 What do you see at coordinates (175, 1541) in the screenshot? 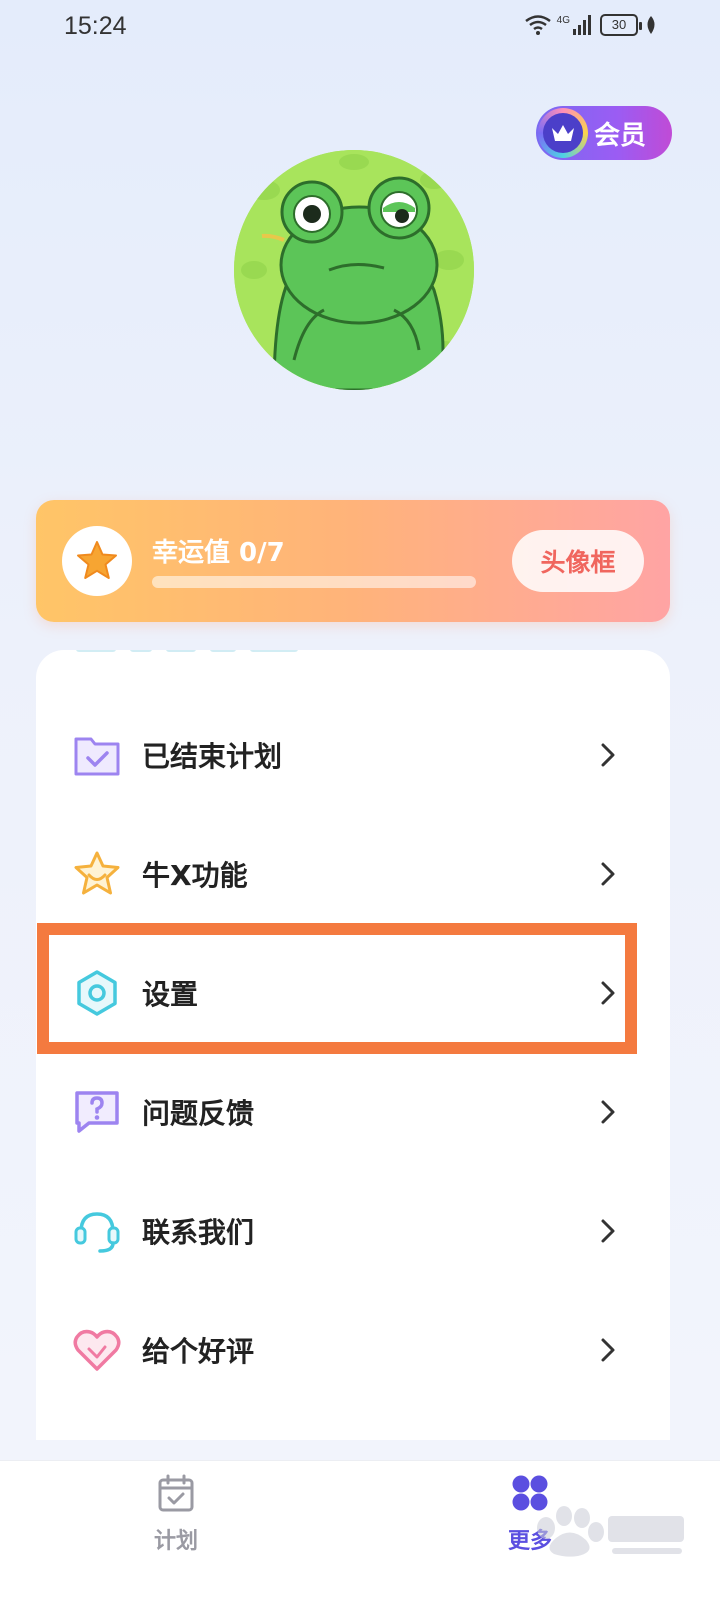
I see `tab-label: 计划` at bounding box center [175, 1541].